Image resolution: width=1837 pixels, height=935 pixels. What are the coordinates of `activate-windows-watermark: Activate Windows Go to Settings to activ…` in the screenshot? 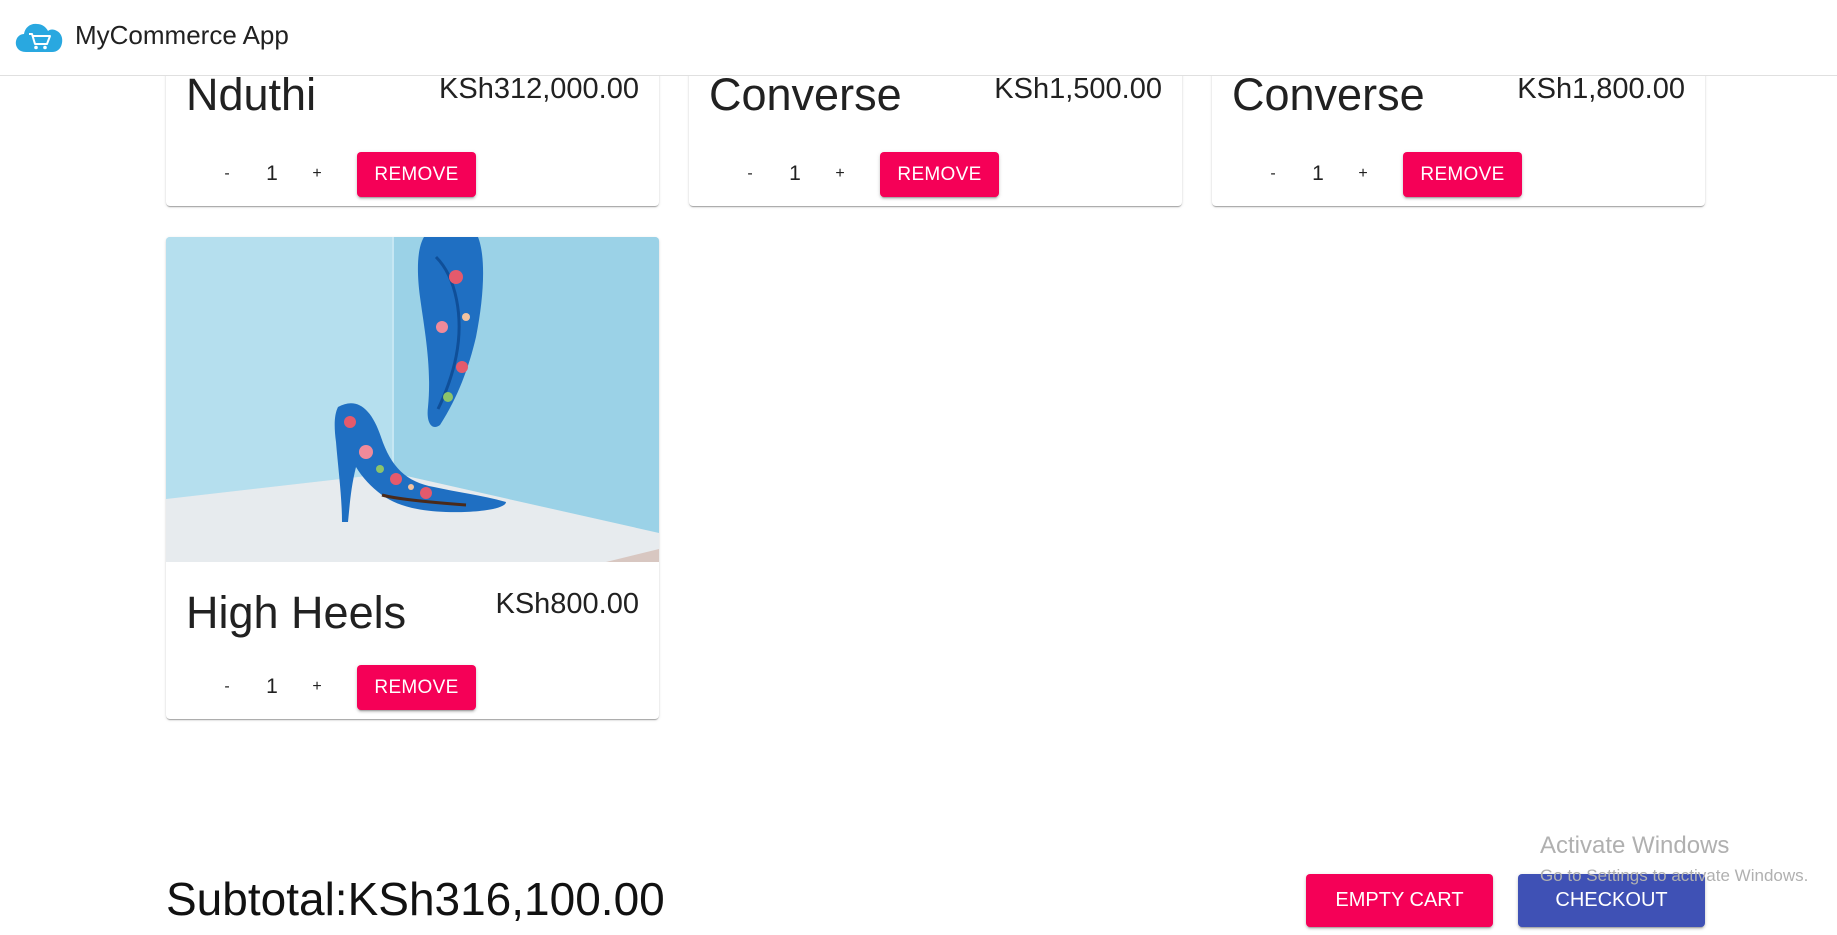 It's located at (1674, 859).